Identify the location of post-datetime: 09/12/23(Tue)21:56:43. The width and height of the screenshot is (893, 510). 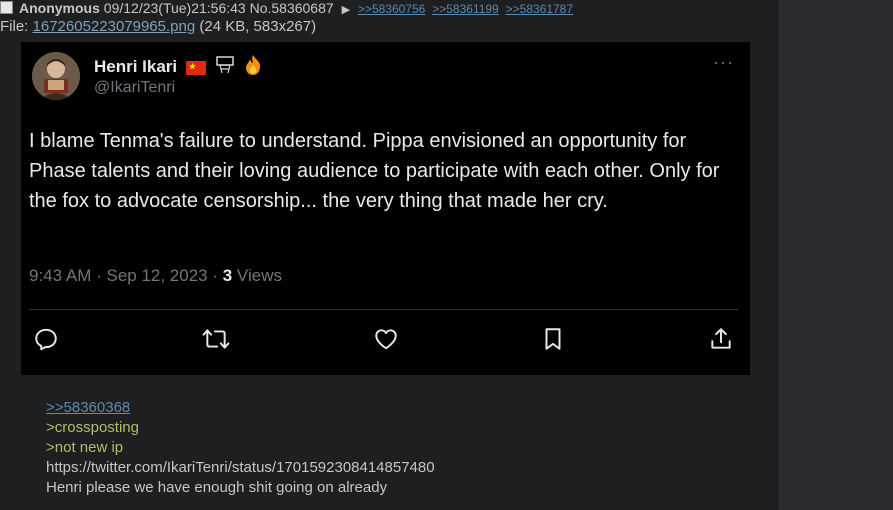
(174, 8).